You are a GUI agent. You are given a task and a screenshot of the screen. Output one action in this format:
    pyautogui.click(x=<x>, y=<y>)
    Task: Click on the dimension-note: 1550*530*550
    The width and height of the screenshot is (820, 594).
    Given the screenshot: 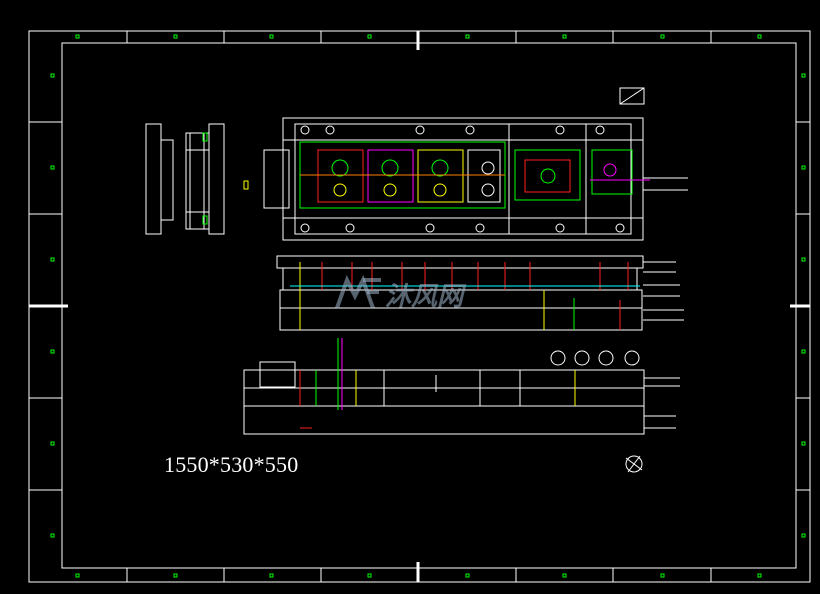 What is the action you would take?
    pyautogui.click(x=231, y=464)
    